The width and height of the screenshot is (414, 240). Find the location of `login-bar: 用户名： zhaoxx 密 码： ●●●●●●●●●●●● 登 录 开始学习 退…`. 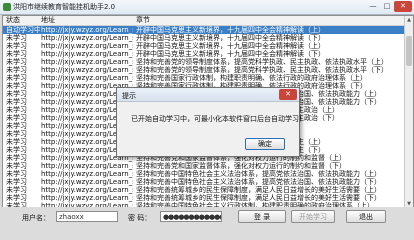

login-bar: 用户名： zhaoxx 密 码： ●●●●●●●●●●●● 登 录 开始学习 退… is located at coordinates (207, 223).